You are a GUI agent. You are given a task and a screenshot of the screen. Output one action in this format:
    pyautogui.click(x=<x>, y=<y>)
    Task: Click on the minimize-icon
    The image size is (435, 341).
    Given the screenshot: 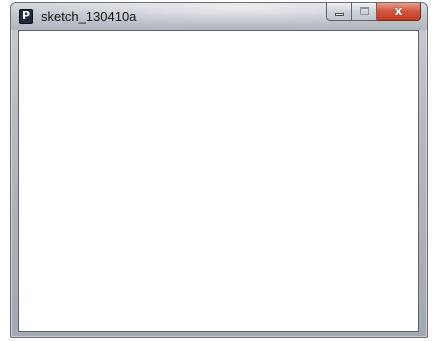 What is the action you would take?
    pyautogui.click(x=339, y=14)
    